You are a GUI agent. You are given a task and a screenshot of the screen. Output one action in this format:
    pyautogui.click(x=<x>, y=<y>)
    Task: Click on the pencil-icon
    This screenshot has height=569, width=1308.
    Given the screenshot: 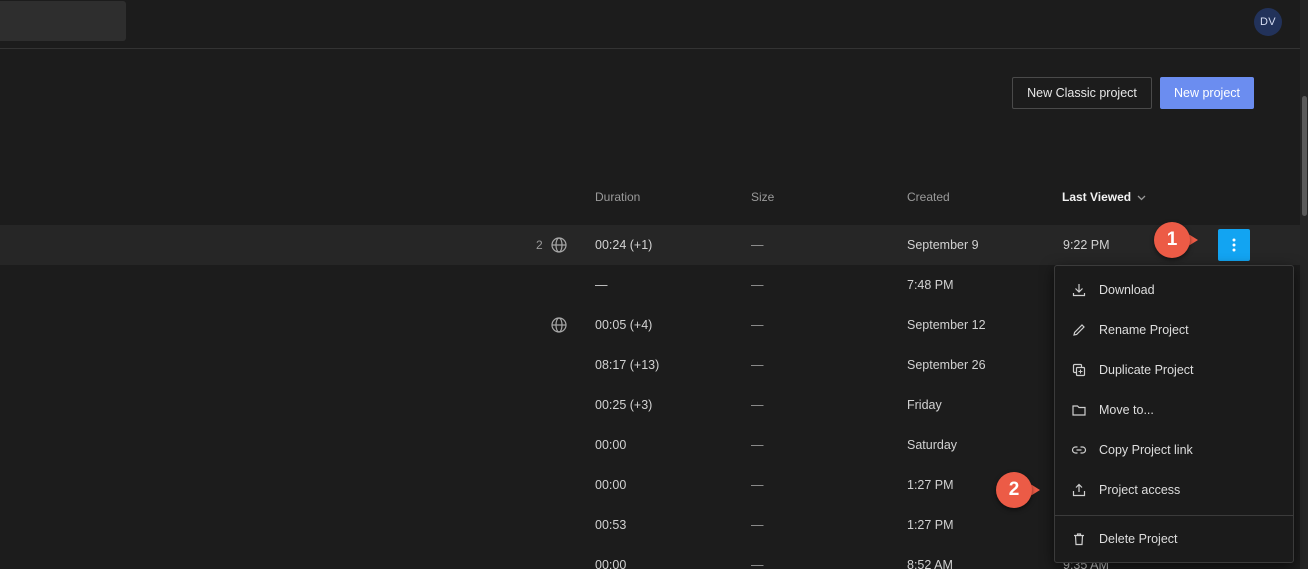 What is the action you would take?
    pyautogui.click(x=1079, y=330)
    